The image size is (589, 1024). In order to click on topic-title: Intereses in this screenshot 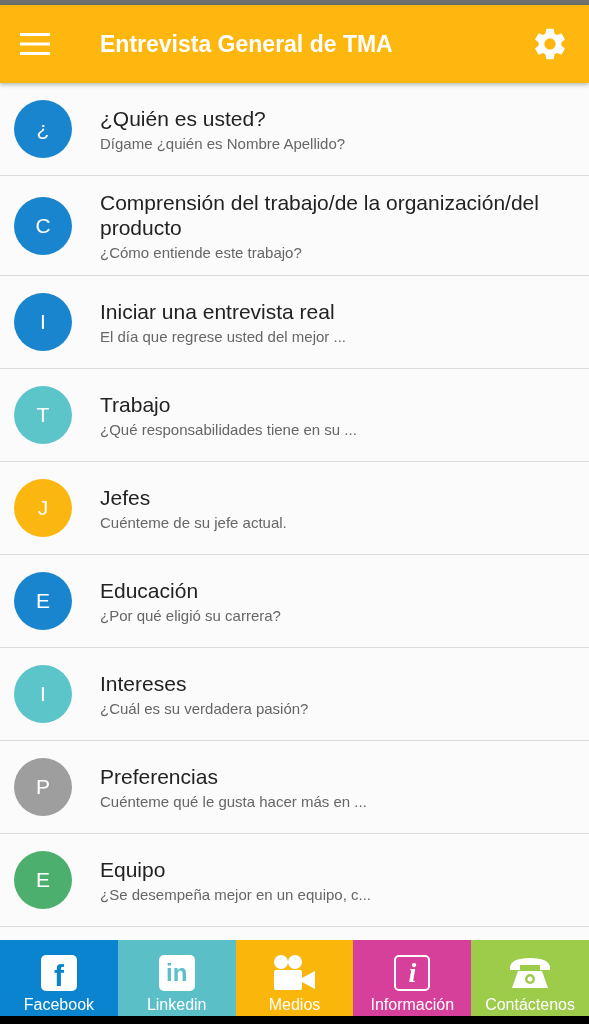, I will do `click(144, 684)`.